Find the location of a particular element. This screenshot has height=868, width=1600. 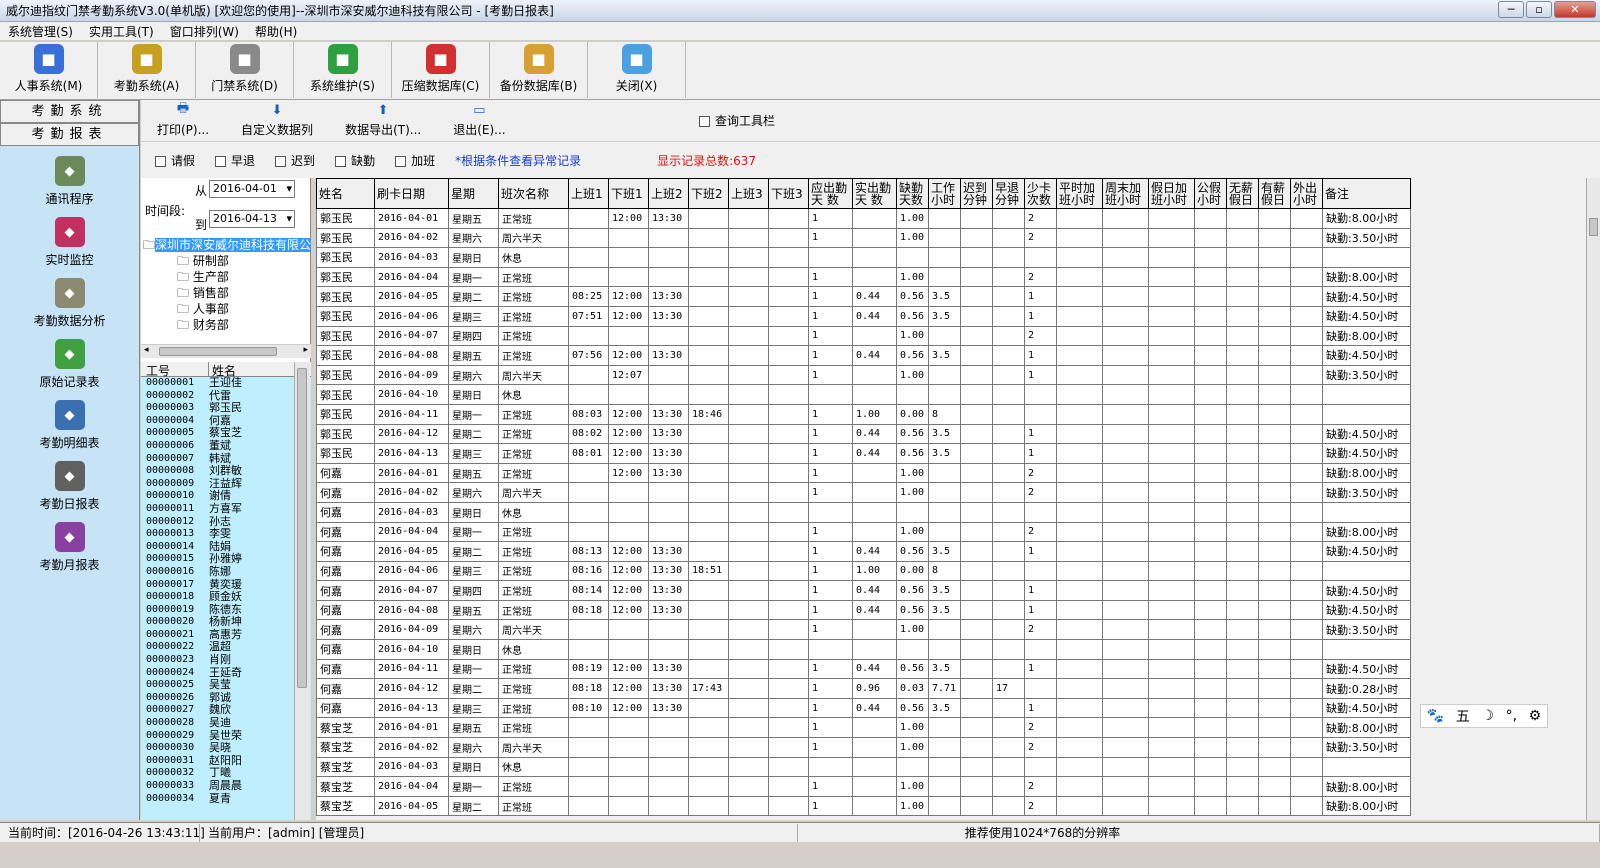

table-vertical-scrollbar is located at coordinates (1593, 499).